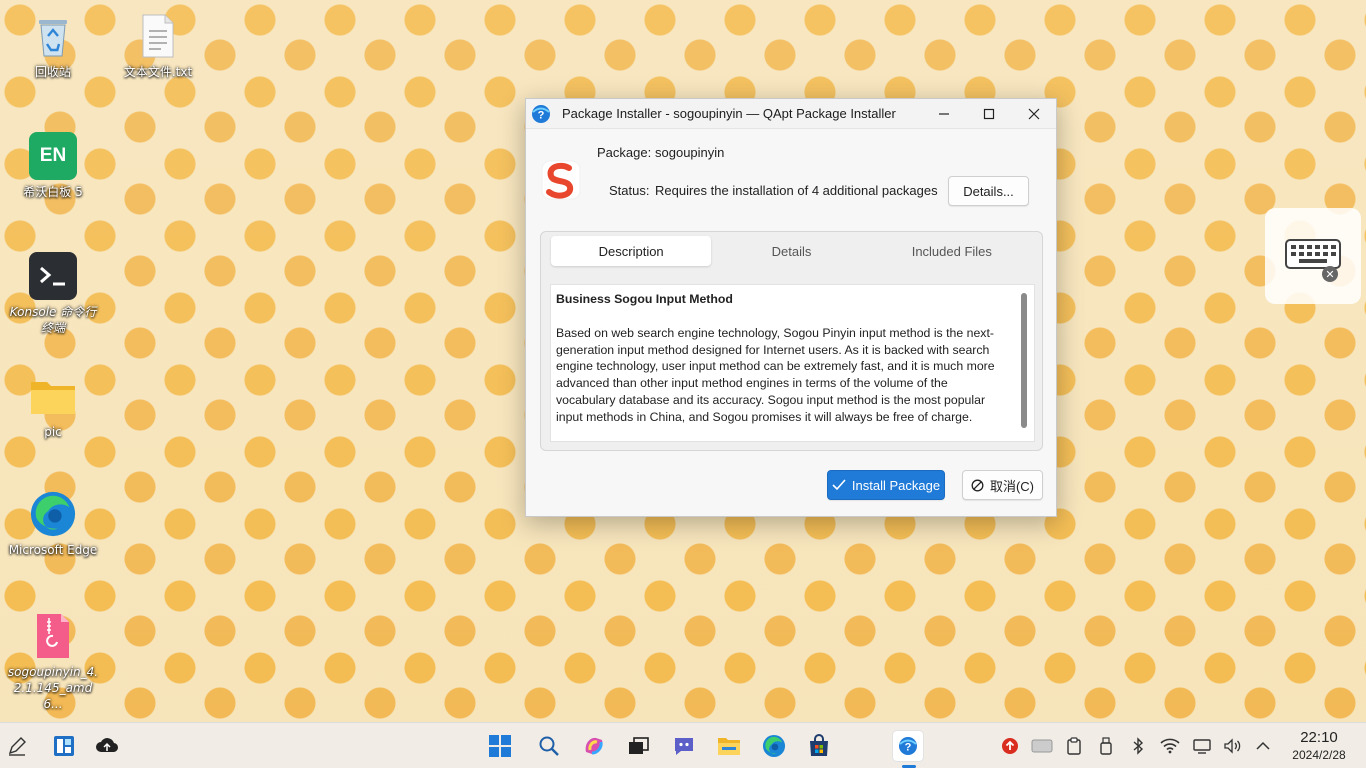  What do you see at coordinates (1024, 360) in the screenshot?
I see `scrollbar-thumb` at bounding box center [1024, 360].